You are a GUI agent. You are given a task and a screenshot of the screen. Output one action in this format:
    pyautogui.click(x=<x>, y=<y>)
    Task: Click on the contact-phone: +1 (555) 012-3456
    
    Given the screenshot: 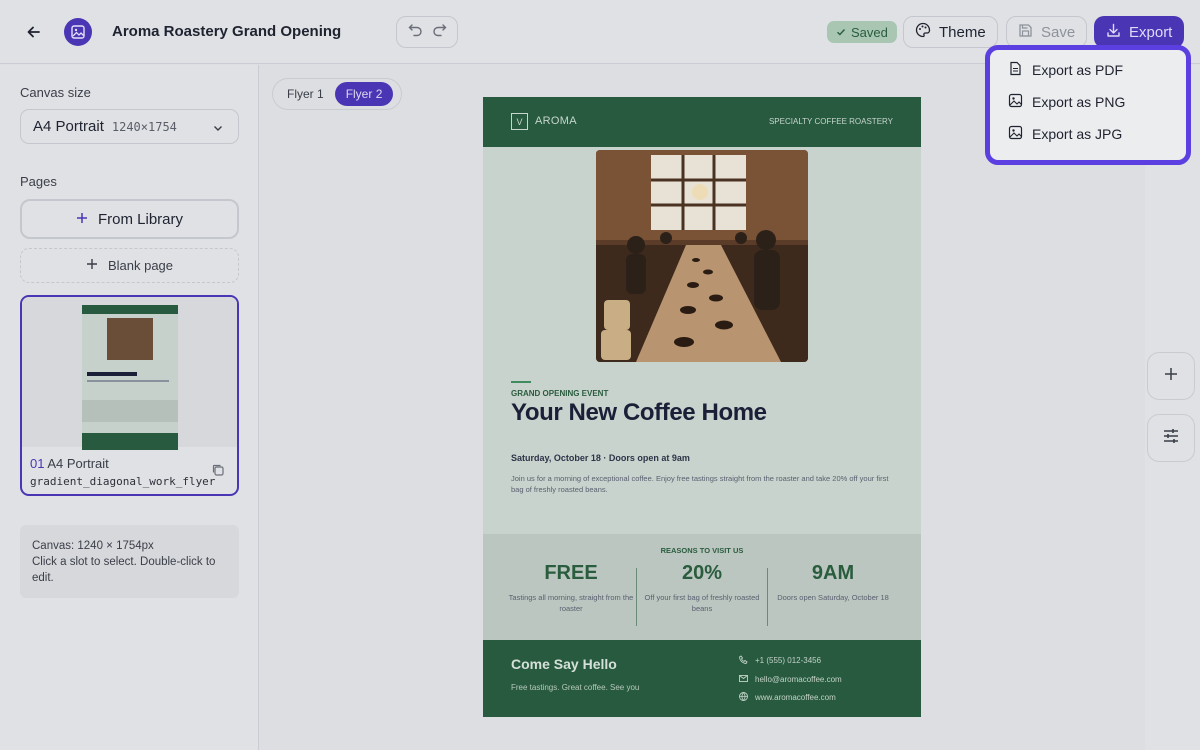 What is the action you would take?
    pyautogui.click(x=780, y=660)
    